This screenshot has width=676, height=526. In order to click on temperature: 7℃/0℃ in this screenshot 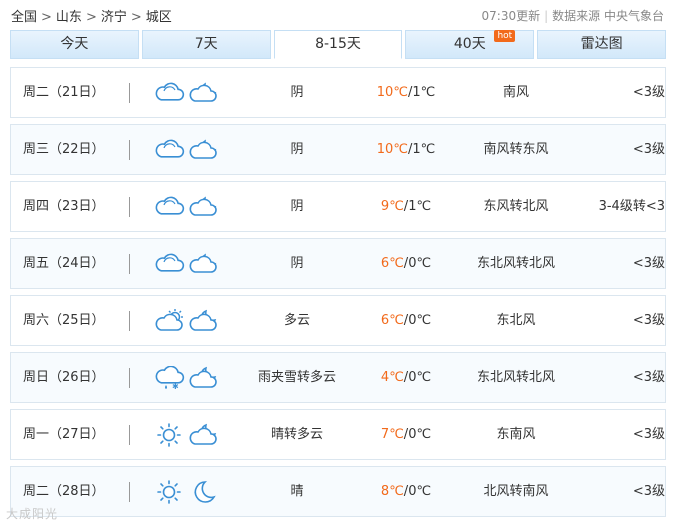, I will do `click(406, 434)`.